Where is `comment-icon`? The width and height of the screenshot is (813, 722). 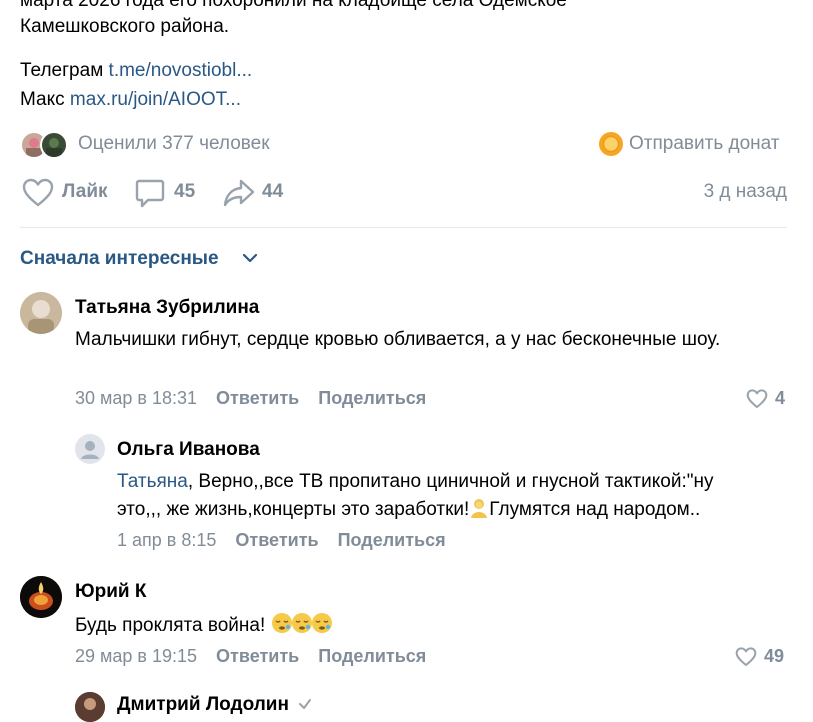
comment-icon is located at coordinates (150, 193).